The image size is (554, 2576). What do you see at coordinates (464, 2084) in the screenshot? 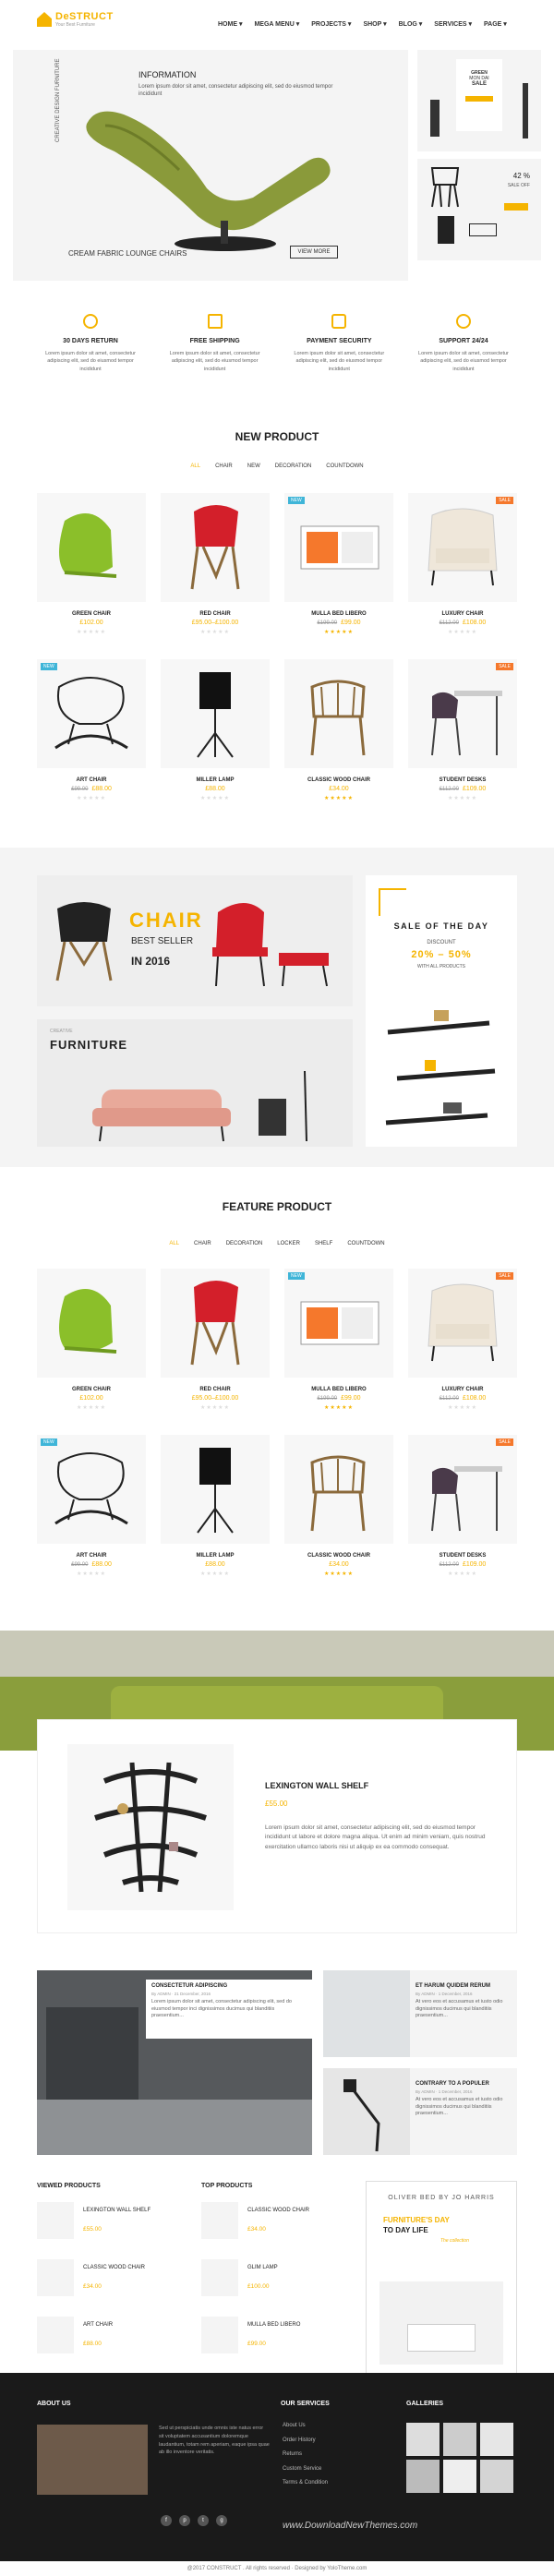
I see `blog-title: CONTRARY TO A POPULER` at bounding box center [464, 2084].